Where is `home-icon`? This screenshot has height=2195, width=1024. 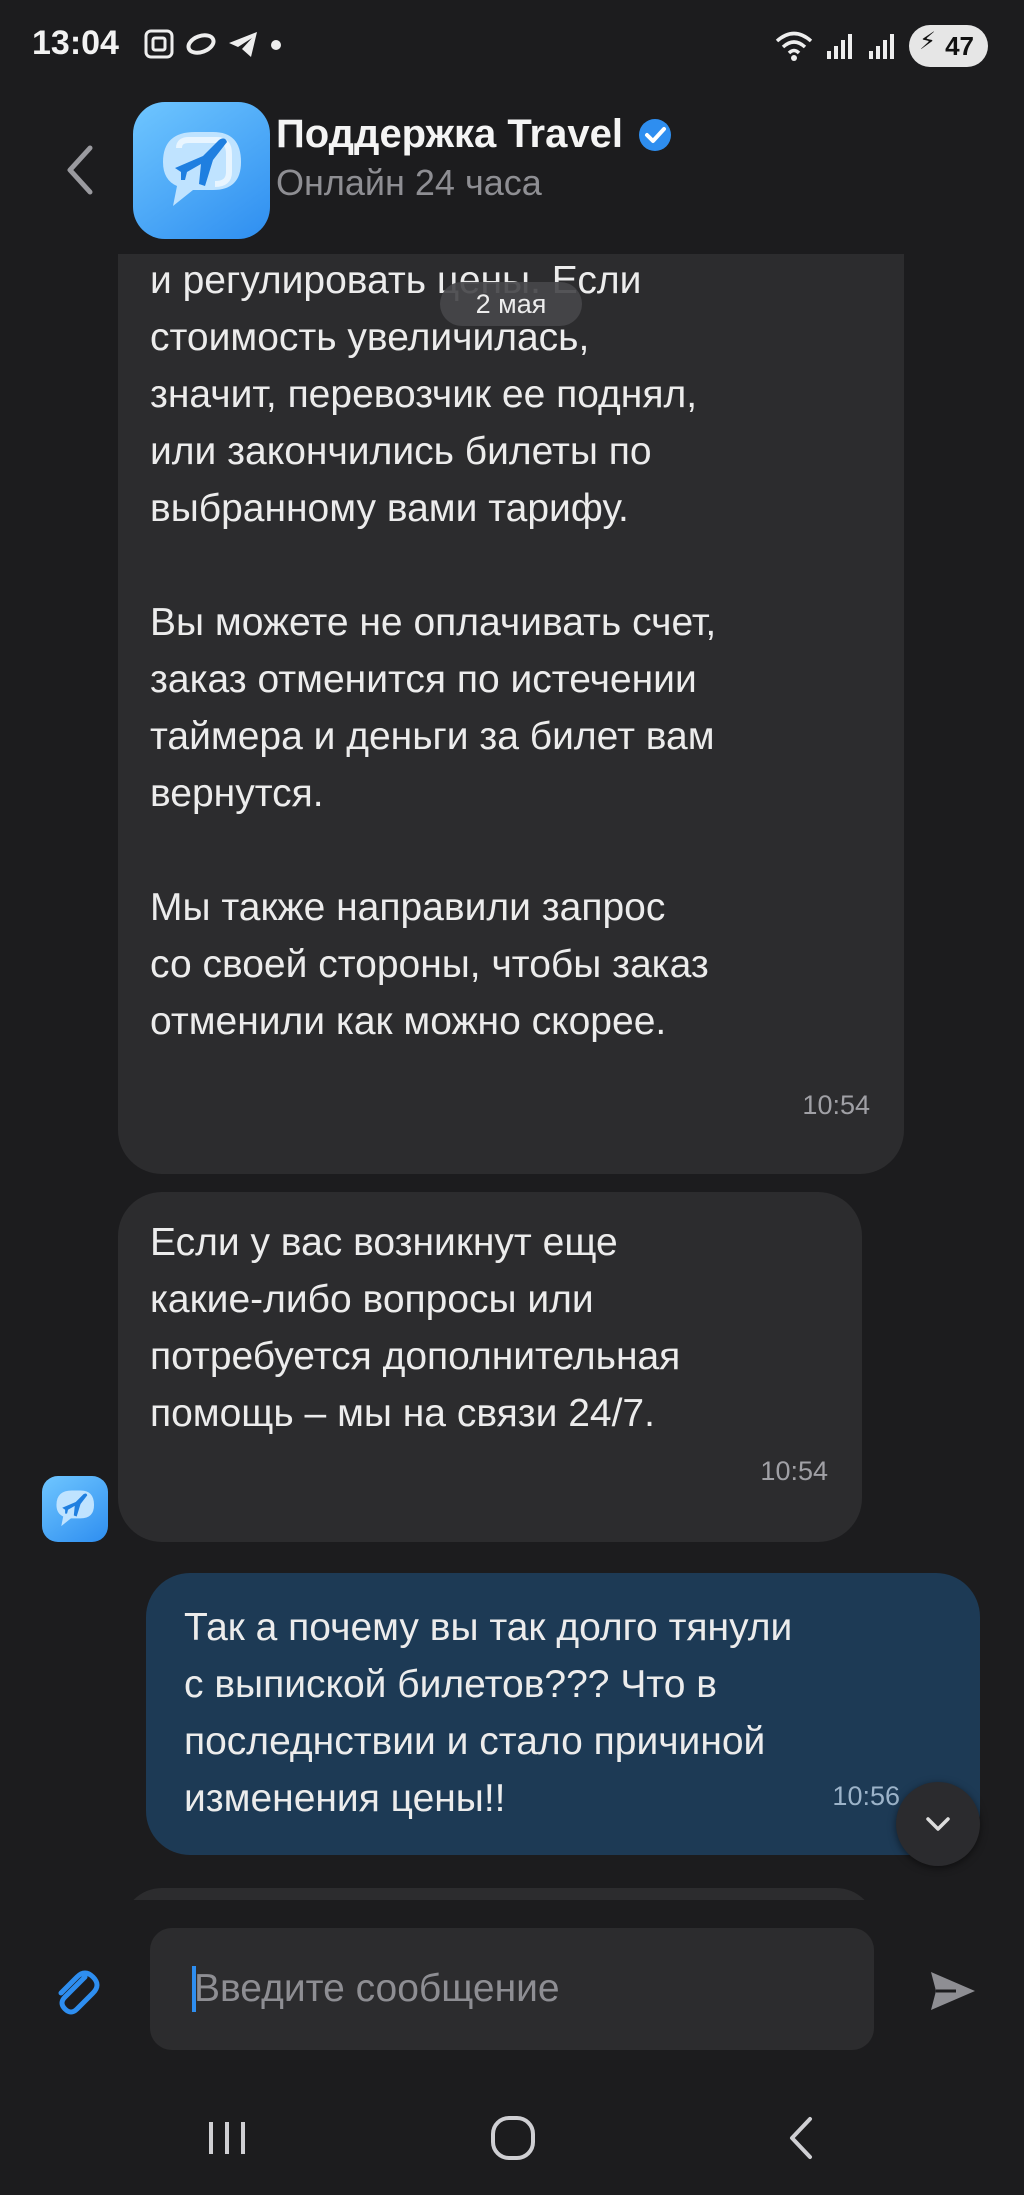 home-icon is located at coordinates (513, 2138).